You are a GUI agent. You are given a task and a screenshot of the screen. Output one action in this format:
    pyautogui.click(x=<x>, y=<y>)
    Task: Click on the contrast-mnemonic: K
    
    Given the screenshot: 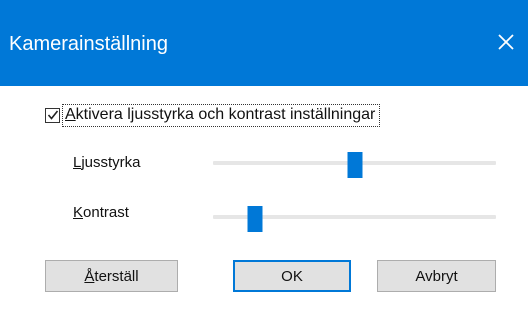 What is the action you would take?
    pyautogui.click(x=78, y=212)
    